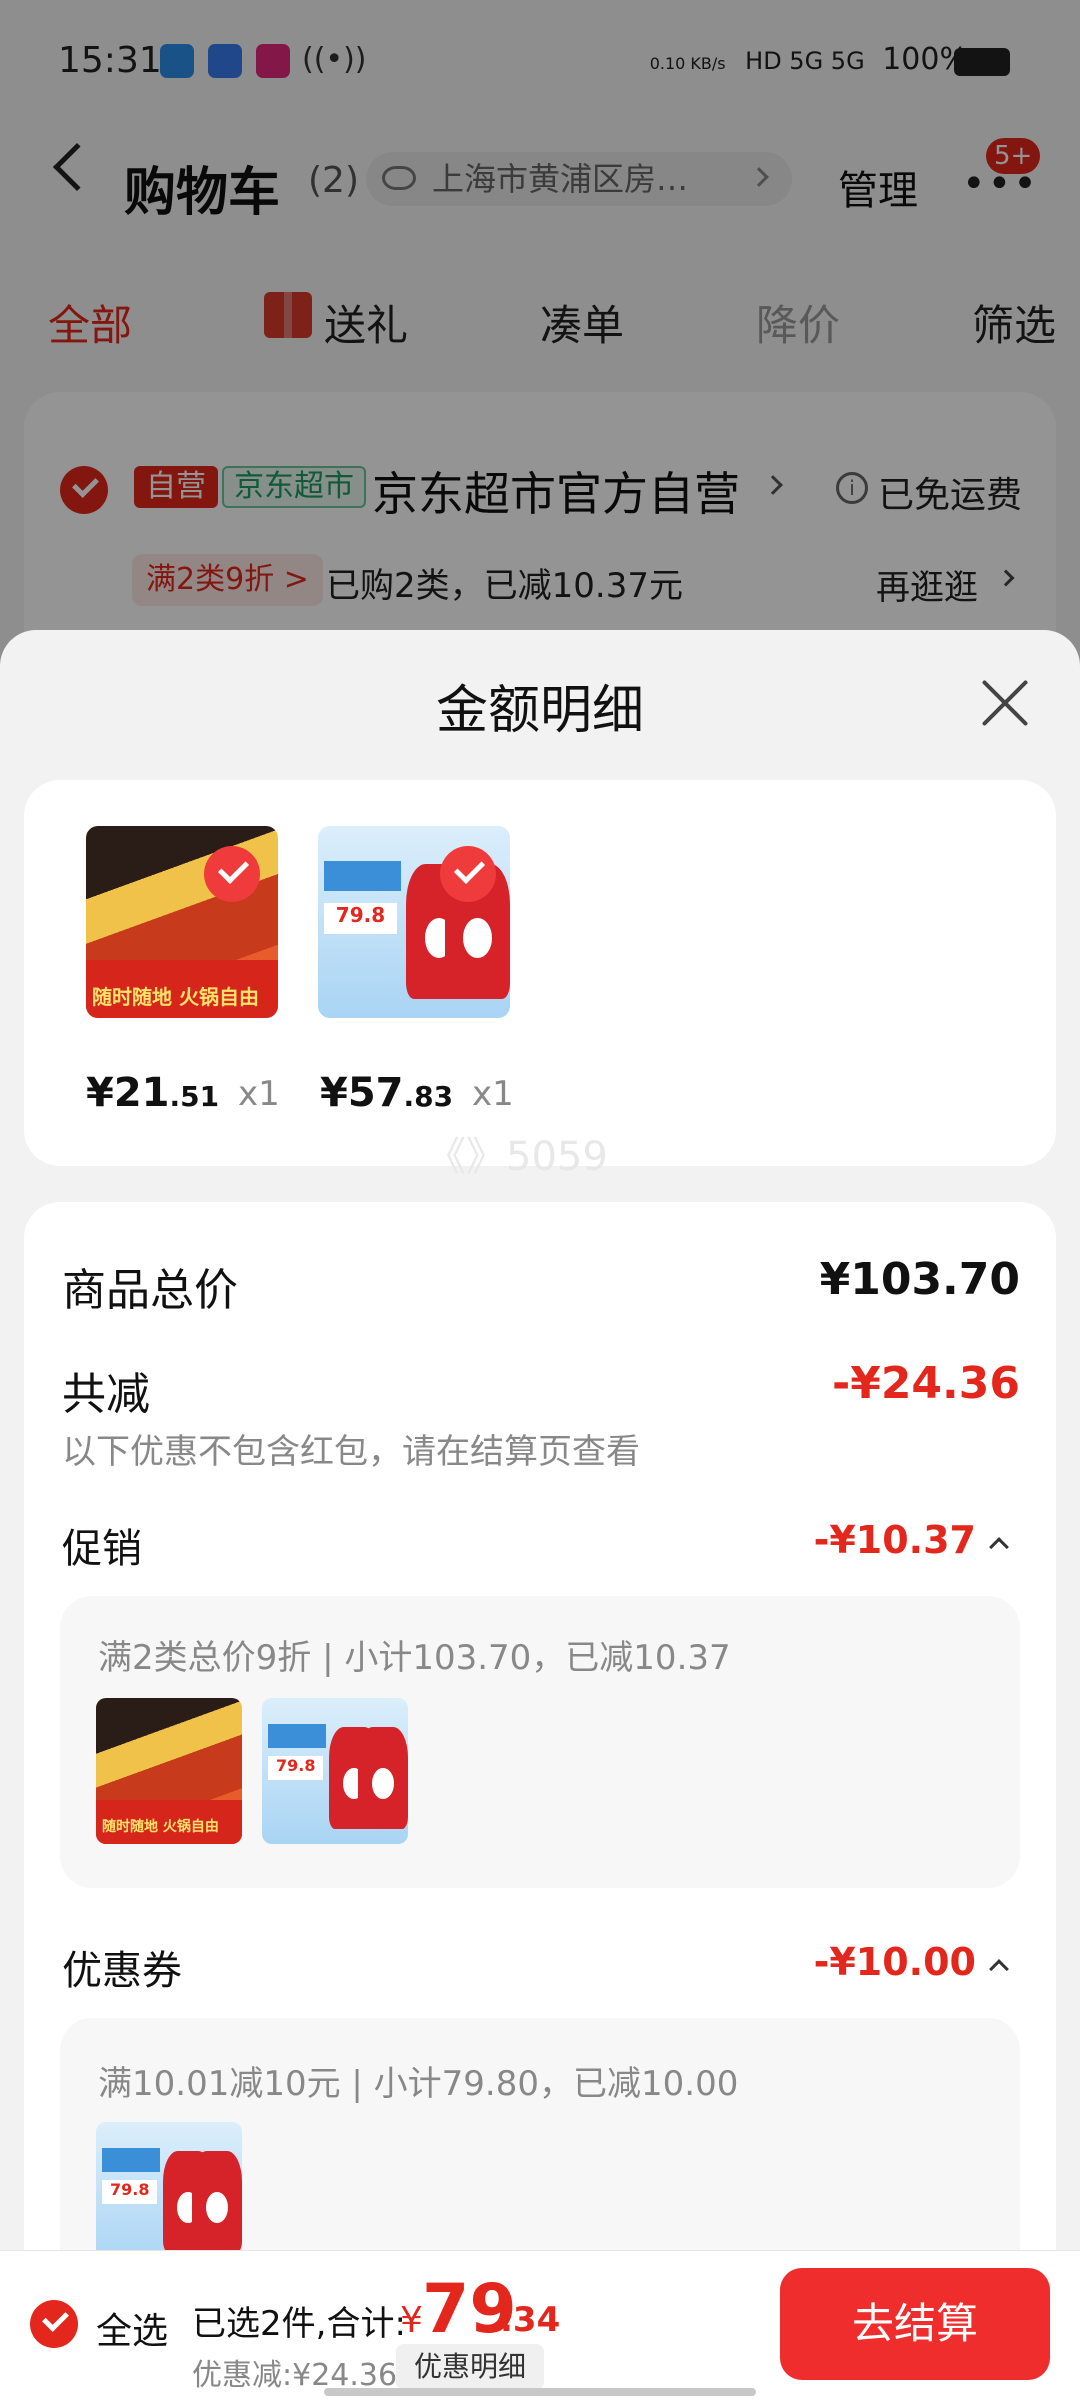 The width and height of the screenshot is (1080, 2400). Describe the element at coordinates (539, 711) in the screenshot. I see `sheet-title: 金额明细` at that location.